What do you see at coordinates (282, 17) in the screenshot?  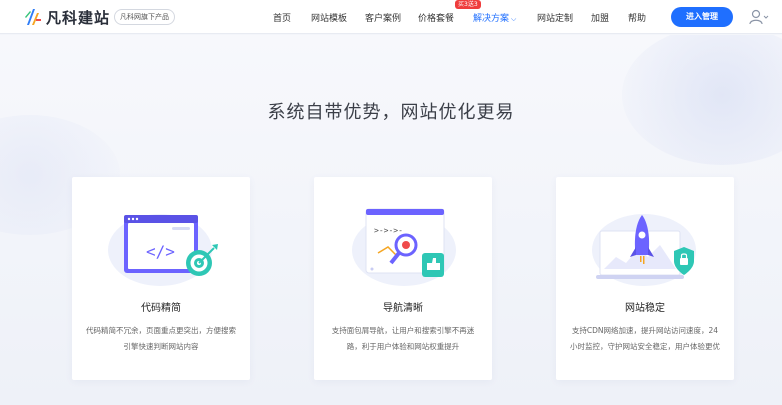 I see `nav-item-home: 首页` at bounding box center [282, 17].